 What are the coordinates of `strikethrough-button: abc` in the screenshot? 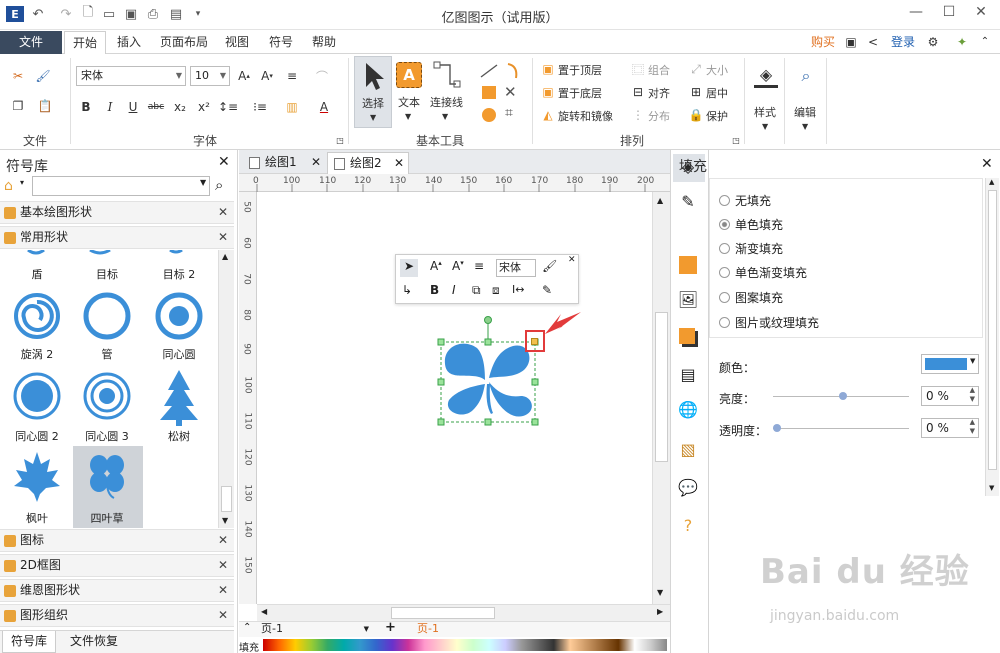 It's located at (156, 107).